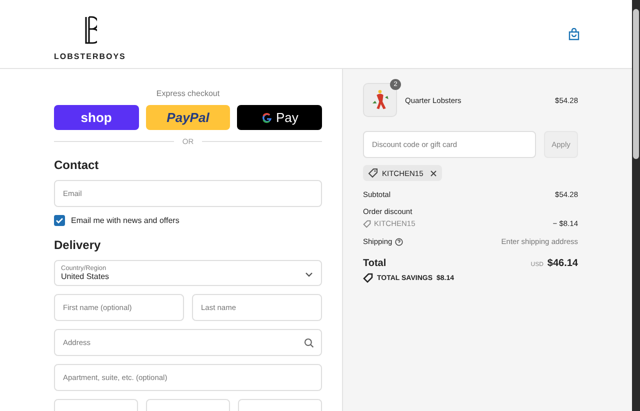  Describe the element at coordinates (59, 220) in the screenshot. I see `newsletter-checkbox` at that location.